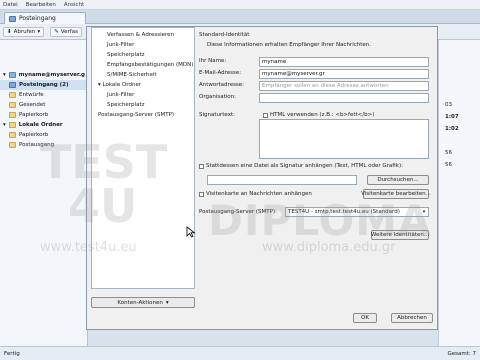 This screenshot has width=480, height=360. Describe the element at coordinates (265, 115) in the screenshot. I see `html-checkbox` at that location.